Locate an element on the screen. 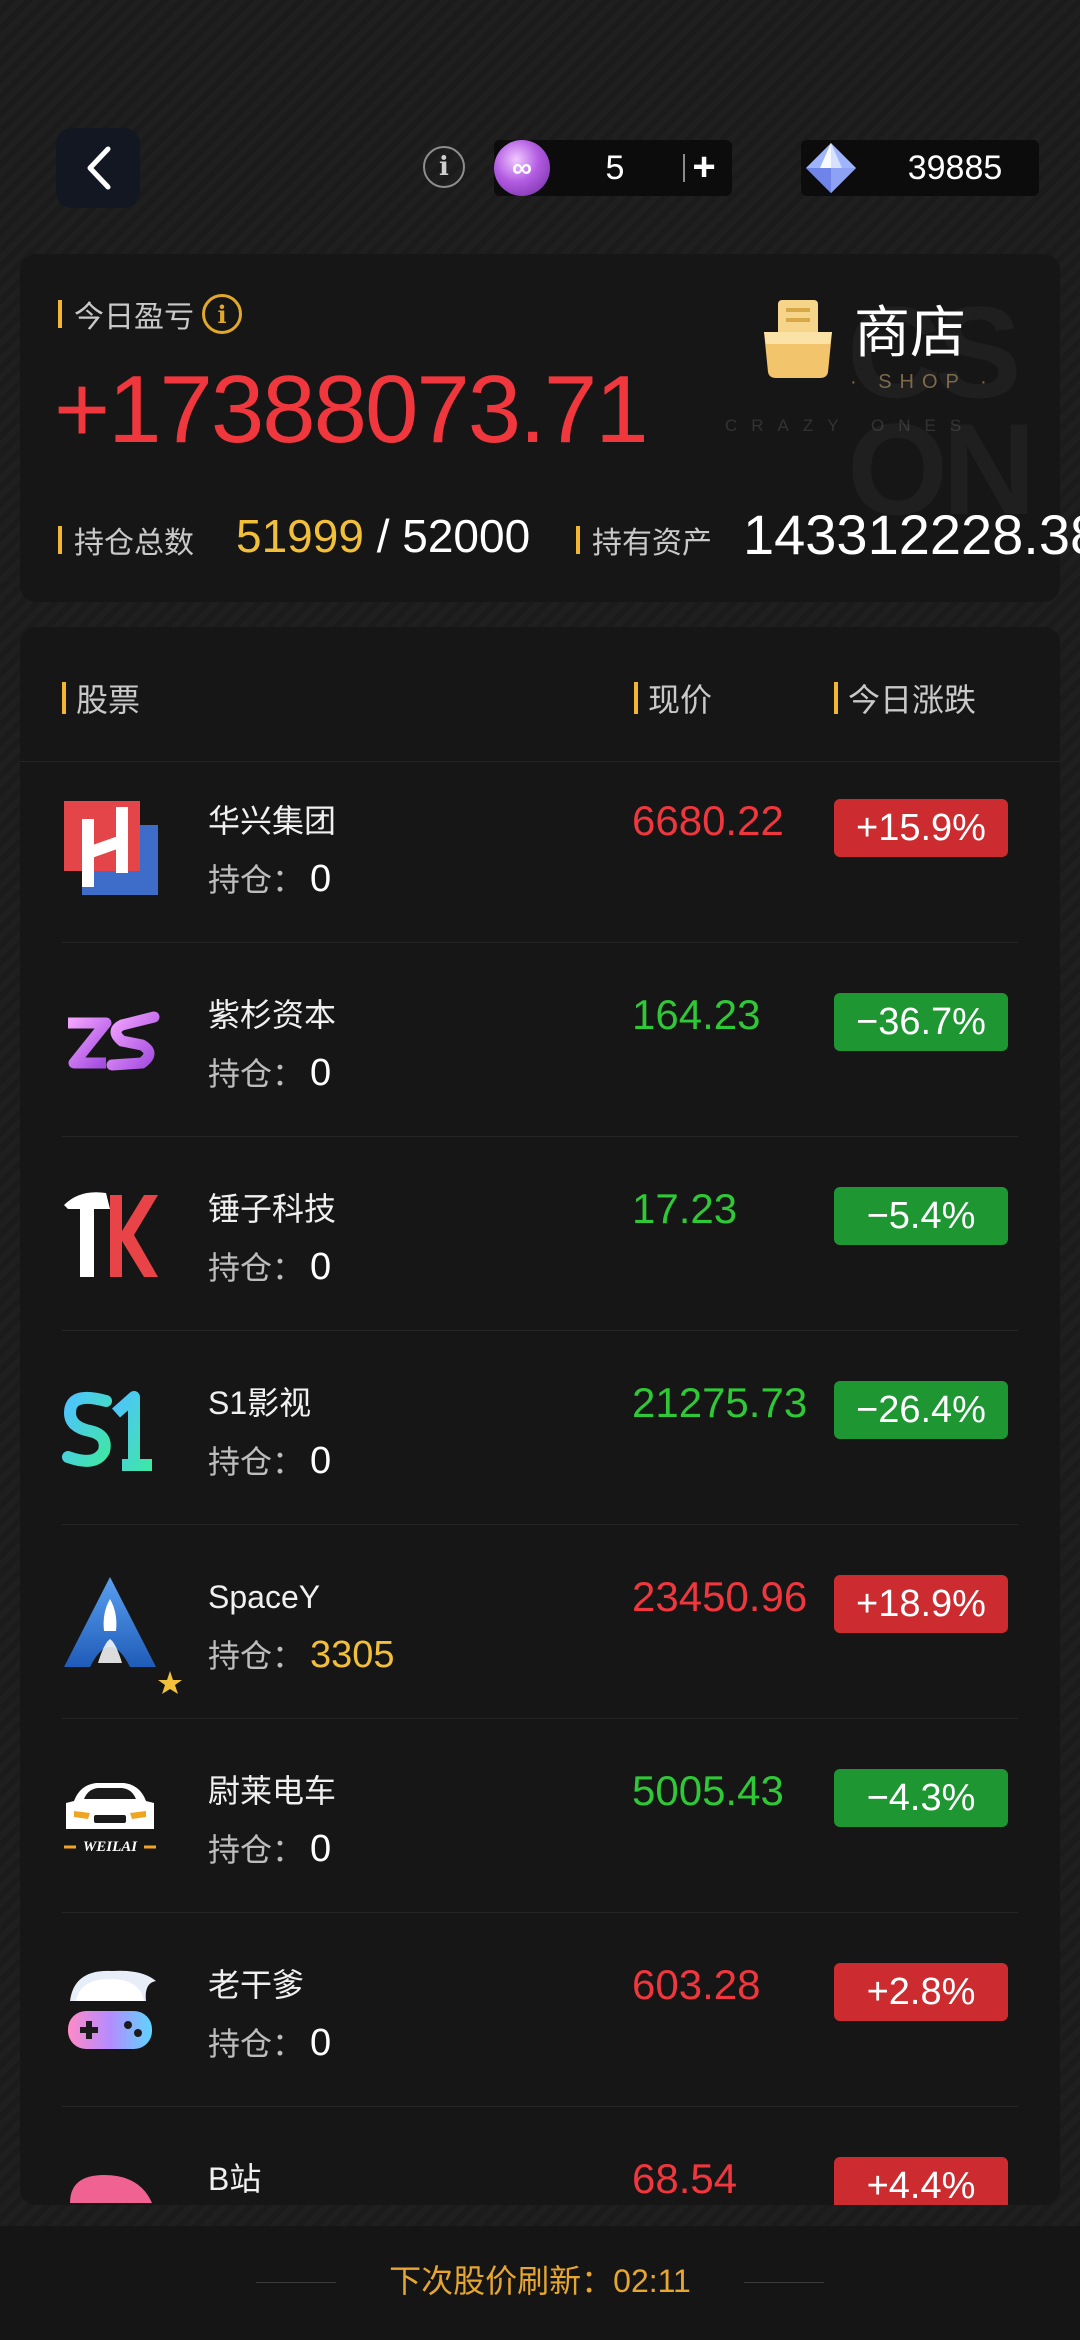 This screenshot has height=2340, width=1080. divider is located at coordinates (684, 168).